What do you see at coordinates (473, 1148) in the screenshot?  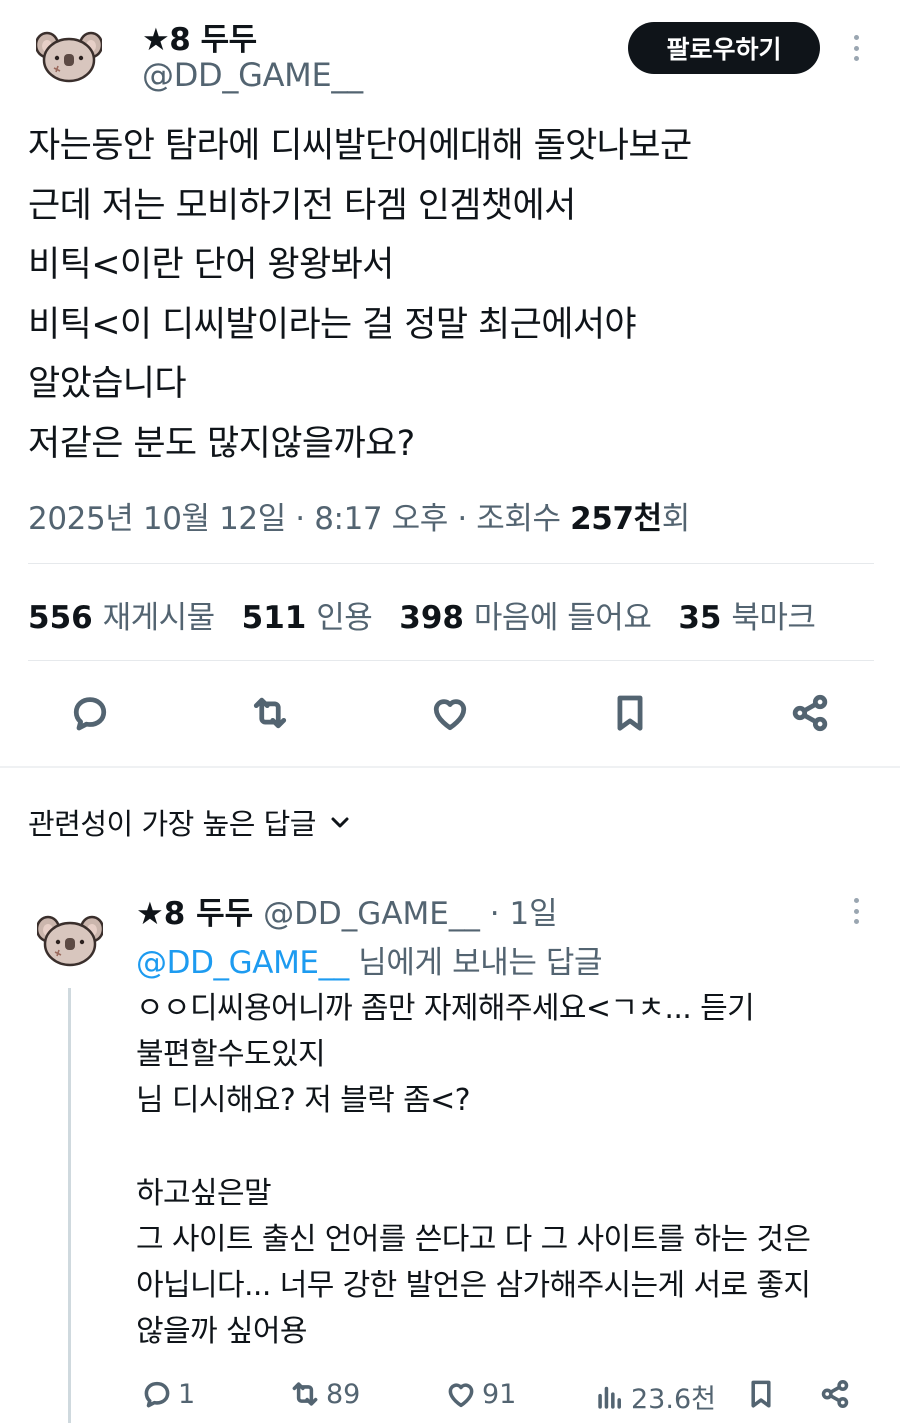 I see `reply-blank-line` at bounding box center [473, 1148].